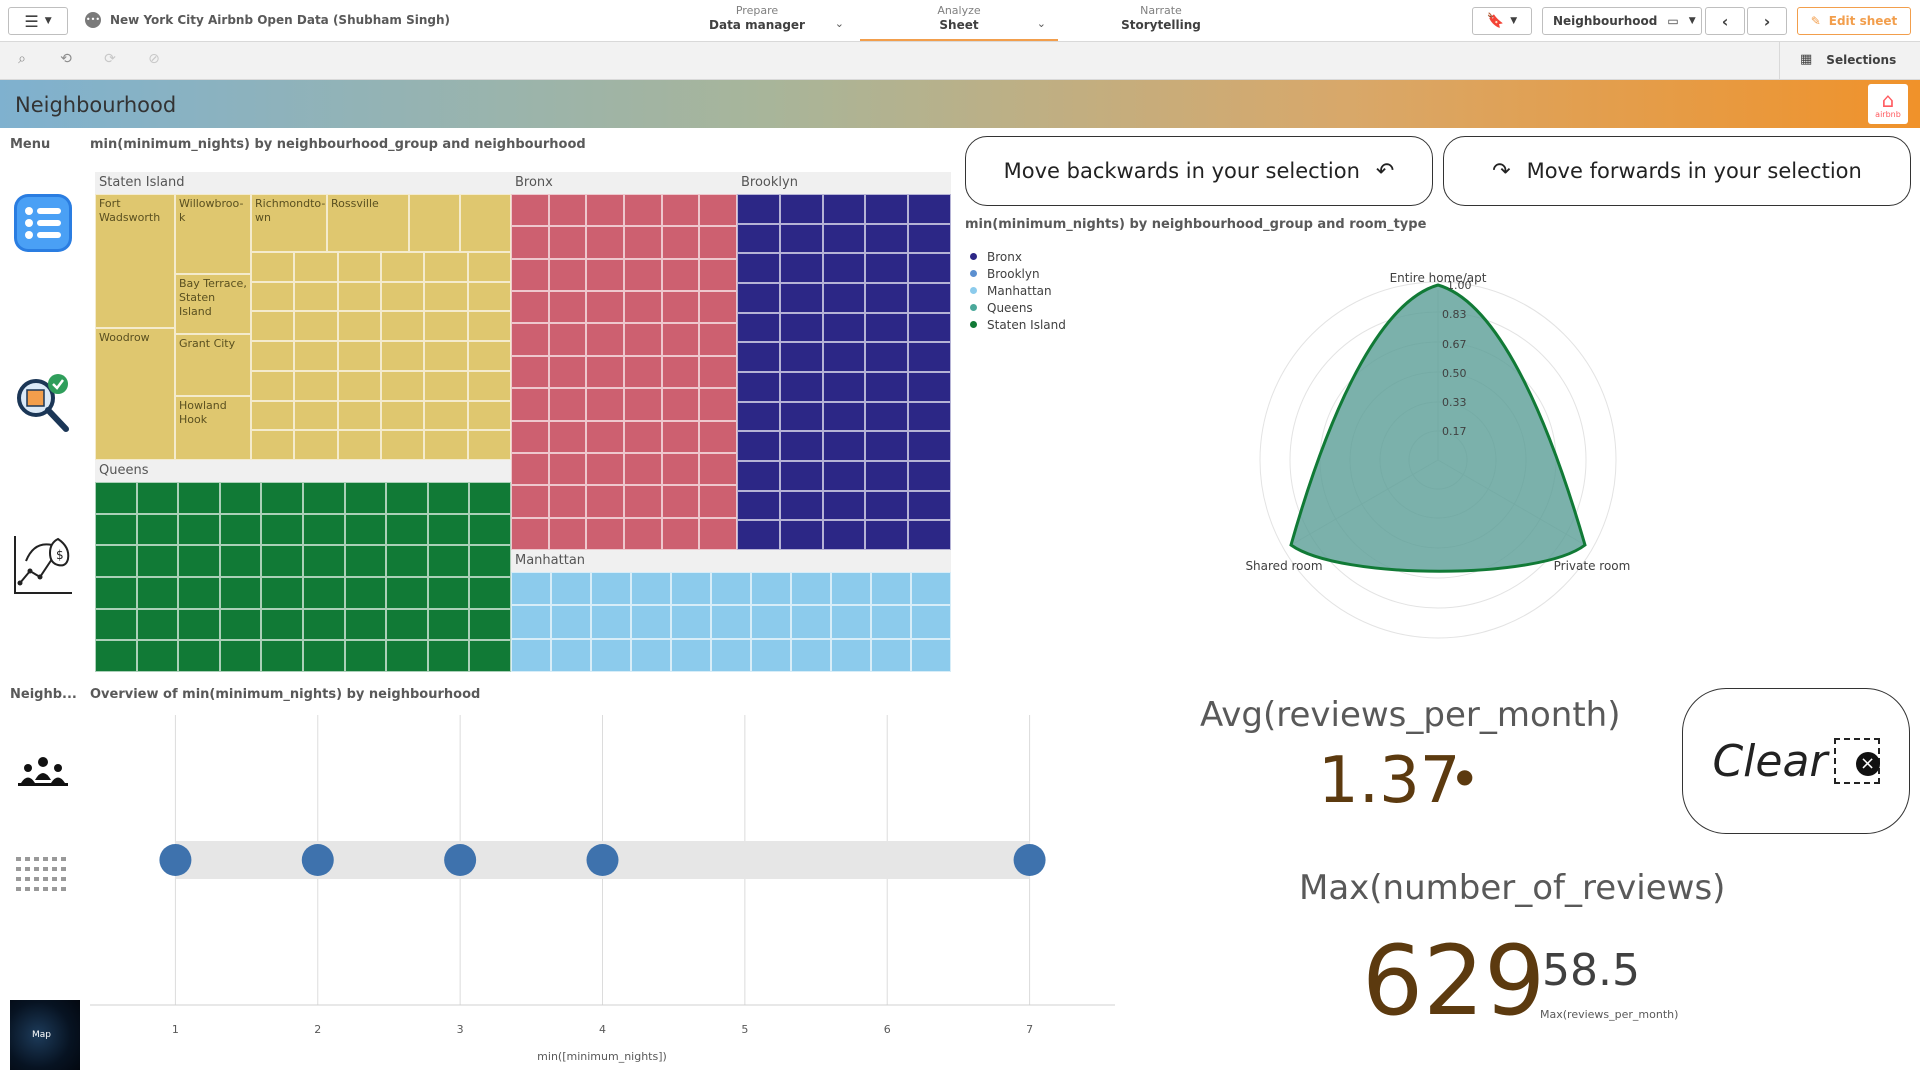  Describe the element at coordinates (213, 365) in the screenshot. I see `treemap-cell-grant-city: Grant City` at that location.